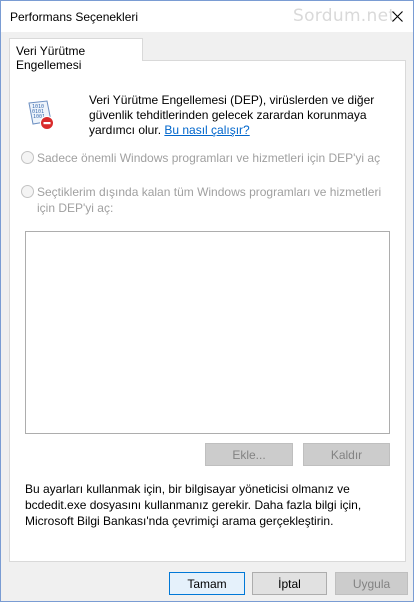 The image size is (414, 602). What do you see at coordinates (206, 130) in the screenshot?
I see `how-it-works-link: Bu nasıl çalışır?` at bounding box center [206, 130].